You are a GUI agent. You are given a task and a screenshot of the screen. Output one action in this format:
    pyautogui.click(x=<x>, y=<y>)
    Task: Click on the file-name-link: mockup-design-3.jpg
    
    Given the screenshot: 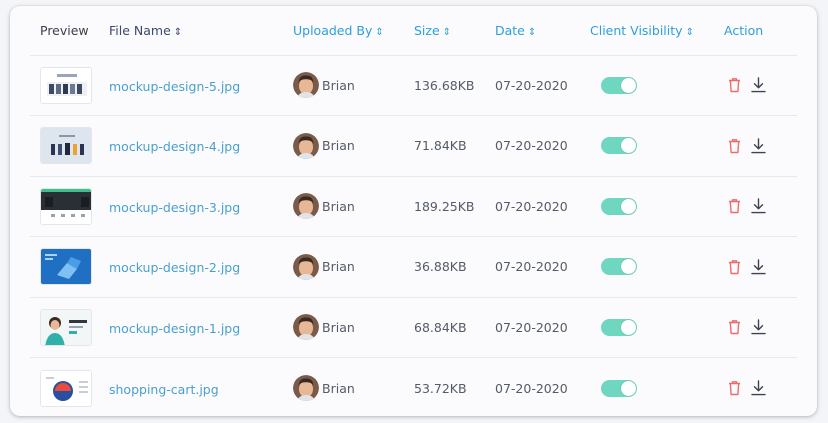 What is the action you would take?
    pyautogui.click(x=174, y=207)
    